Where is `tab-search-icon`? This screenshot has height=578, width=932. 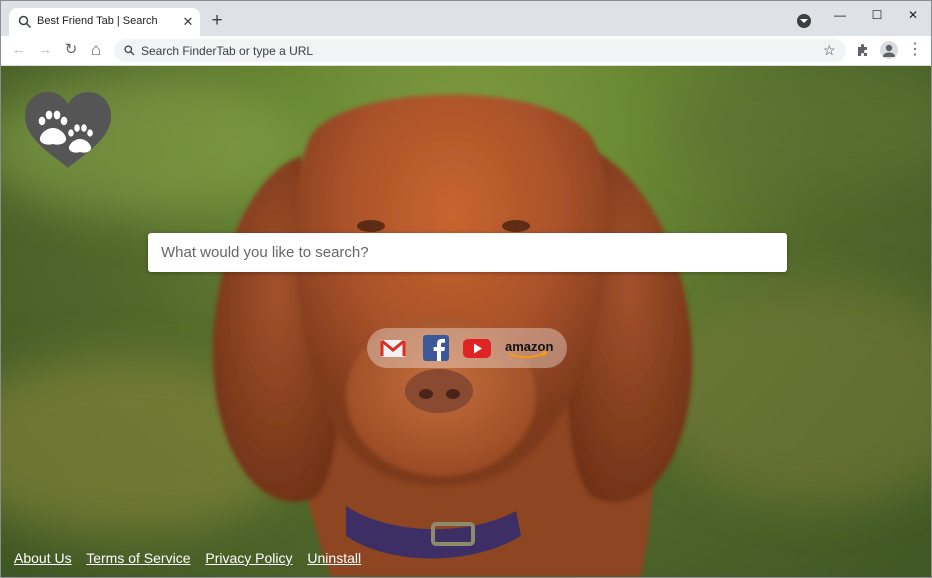 tab-search-icon is located at coordinates (804, 21).